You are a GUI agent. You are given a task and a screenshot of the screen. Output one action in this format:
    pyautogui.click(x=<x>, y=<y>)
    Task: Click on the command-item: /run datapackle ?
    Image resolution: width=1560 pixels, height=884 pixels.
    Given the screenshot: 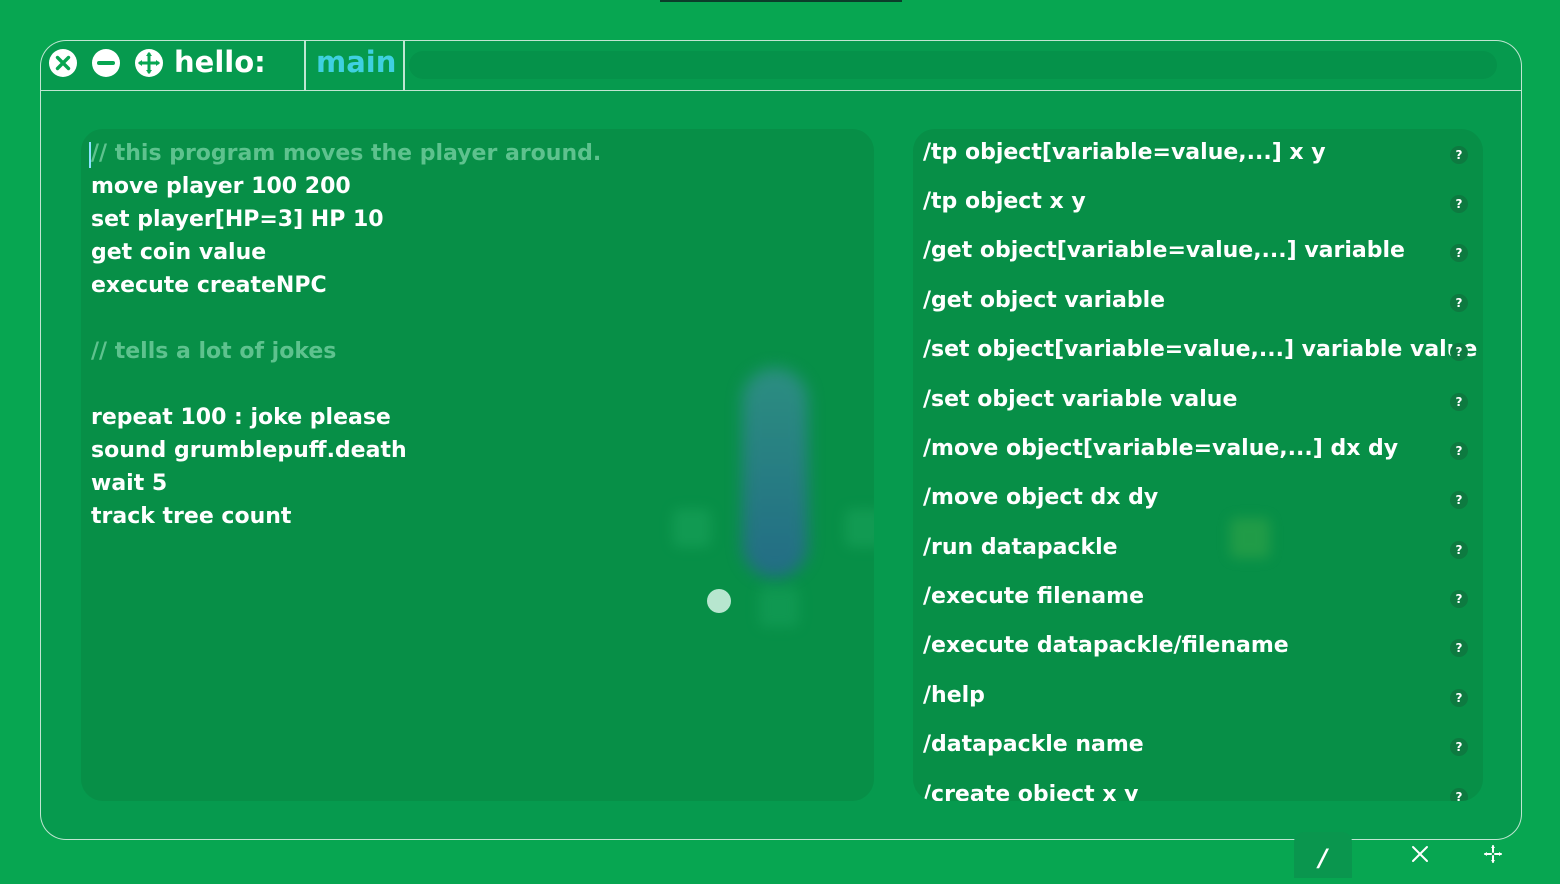 What is the action you would take?
    pyautogui.click(x=1198, y=549)
    